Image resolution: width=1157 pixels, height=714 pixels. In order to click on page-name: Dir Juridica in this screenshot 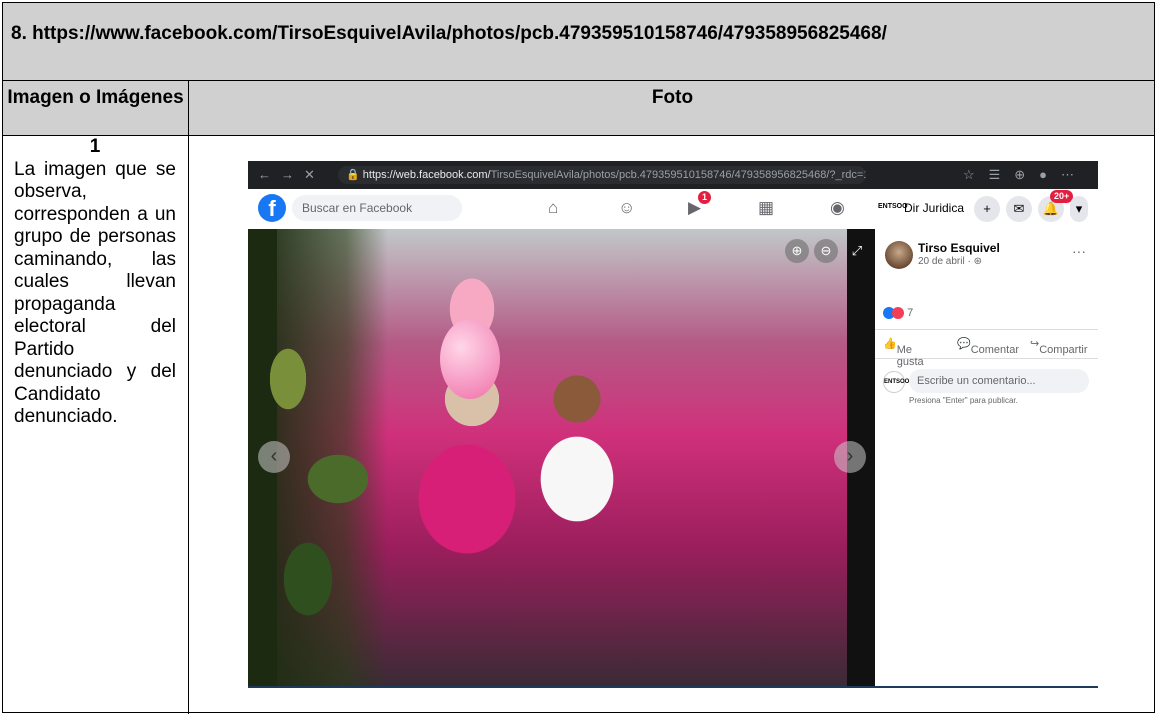, I will do `click(934, 208)`.